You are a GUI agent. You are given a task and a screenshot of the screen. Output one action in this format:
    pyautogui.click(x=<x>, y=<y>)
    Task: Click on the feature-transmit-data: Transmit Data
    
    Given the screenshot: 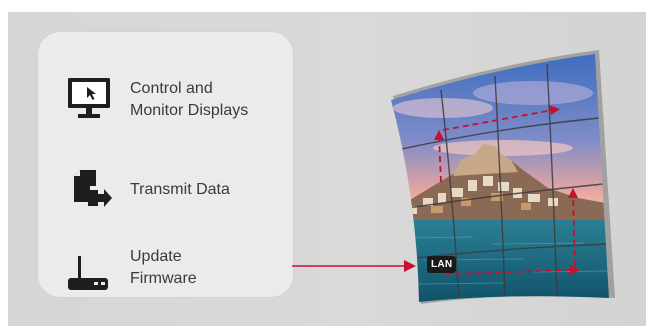 What is the action you would take?
    pyautogui.click(x=165, y=192)
    